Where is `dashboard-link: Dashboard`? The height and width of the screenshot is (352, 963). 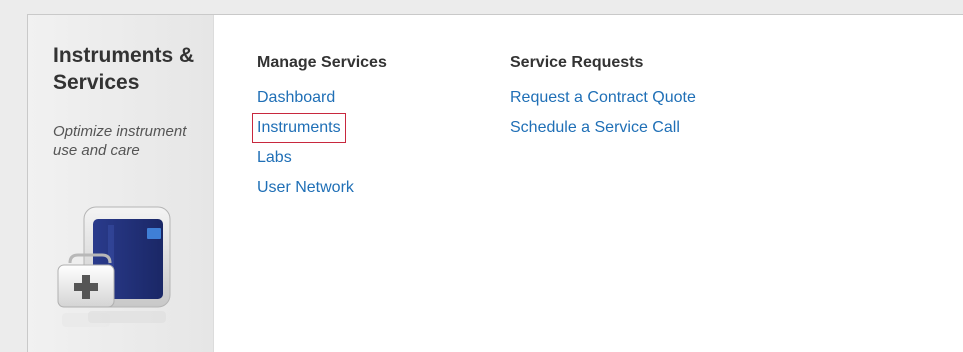 dashboard-link: Dashboard is located at coordinates (296, 98).